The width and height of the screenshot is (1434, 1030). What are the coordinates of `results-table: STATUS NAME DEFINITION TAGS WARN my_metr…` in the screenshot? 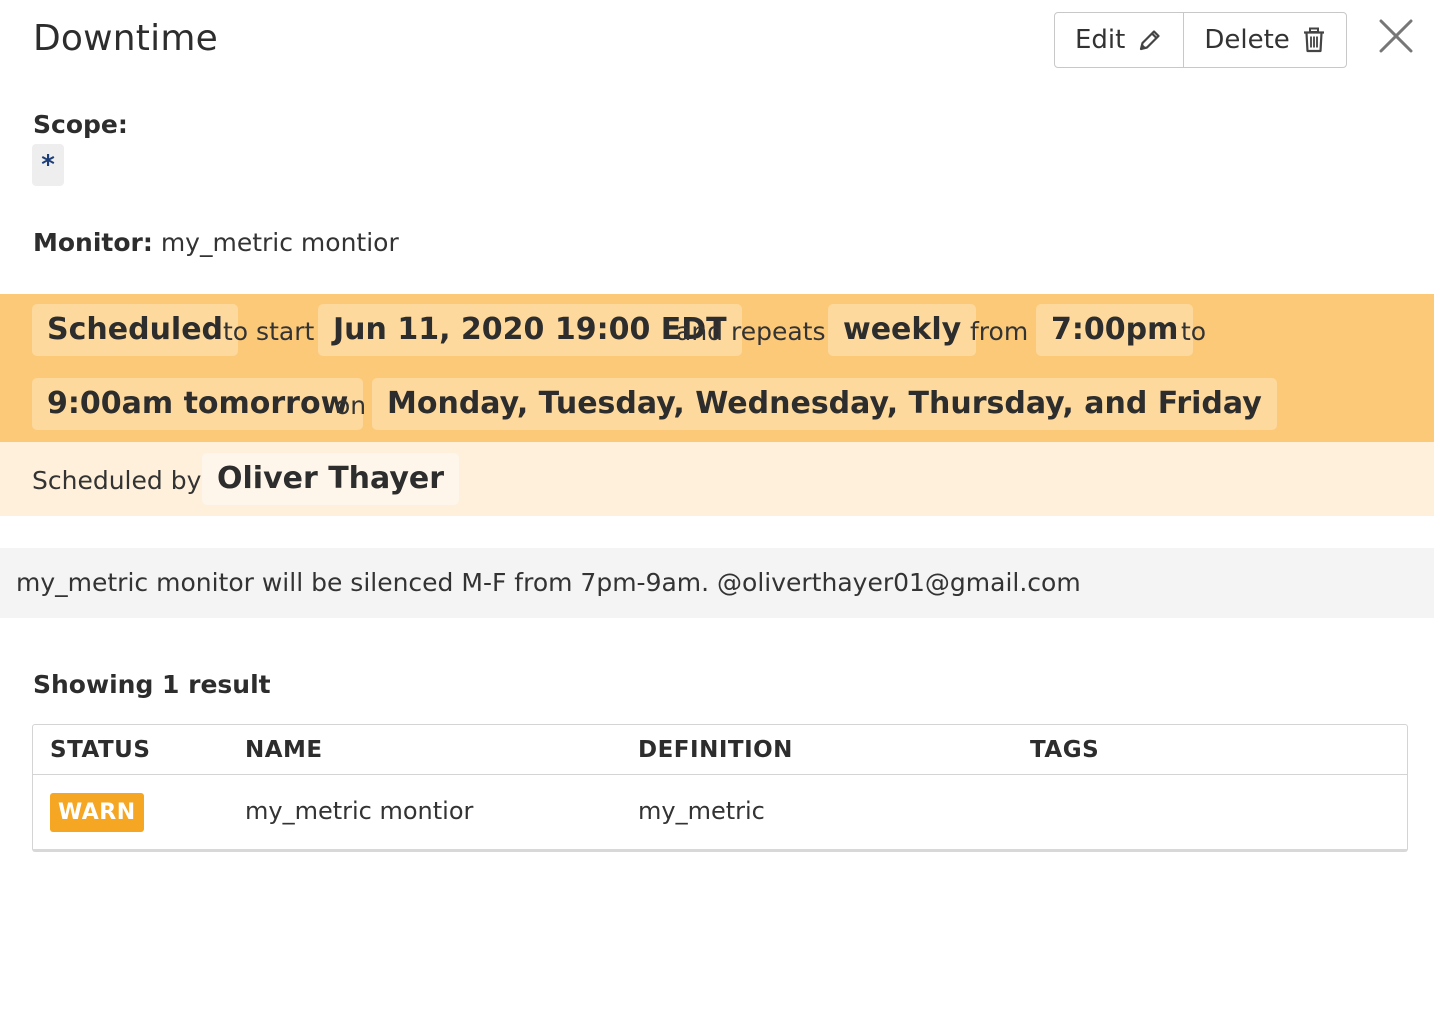 It's located at (720, 788).